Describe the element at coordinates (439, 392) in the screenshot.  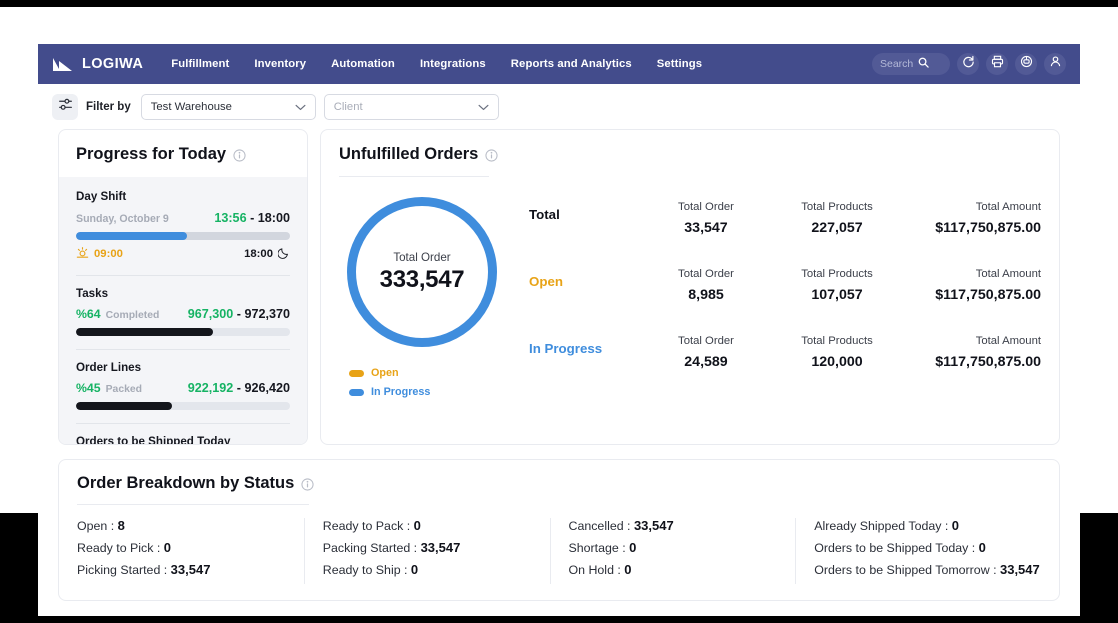
I see `legend-item-in-progress: In Progress` at that location.